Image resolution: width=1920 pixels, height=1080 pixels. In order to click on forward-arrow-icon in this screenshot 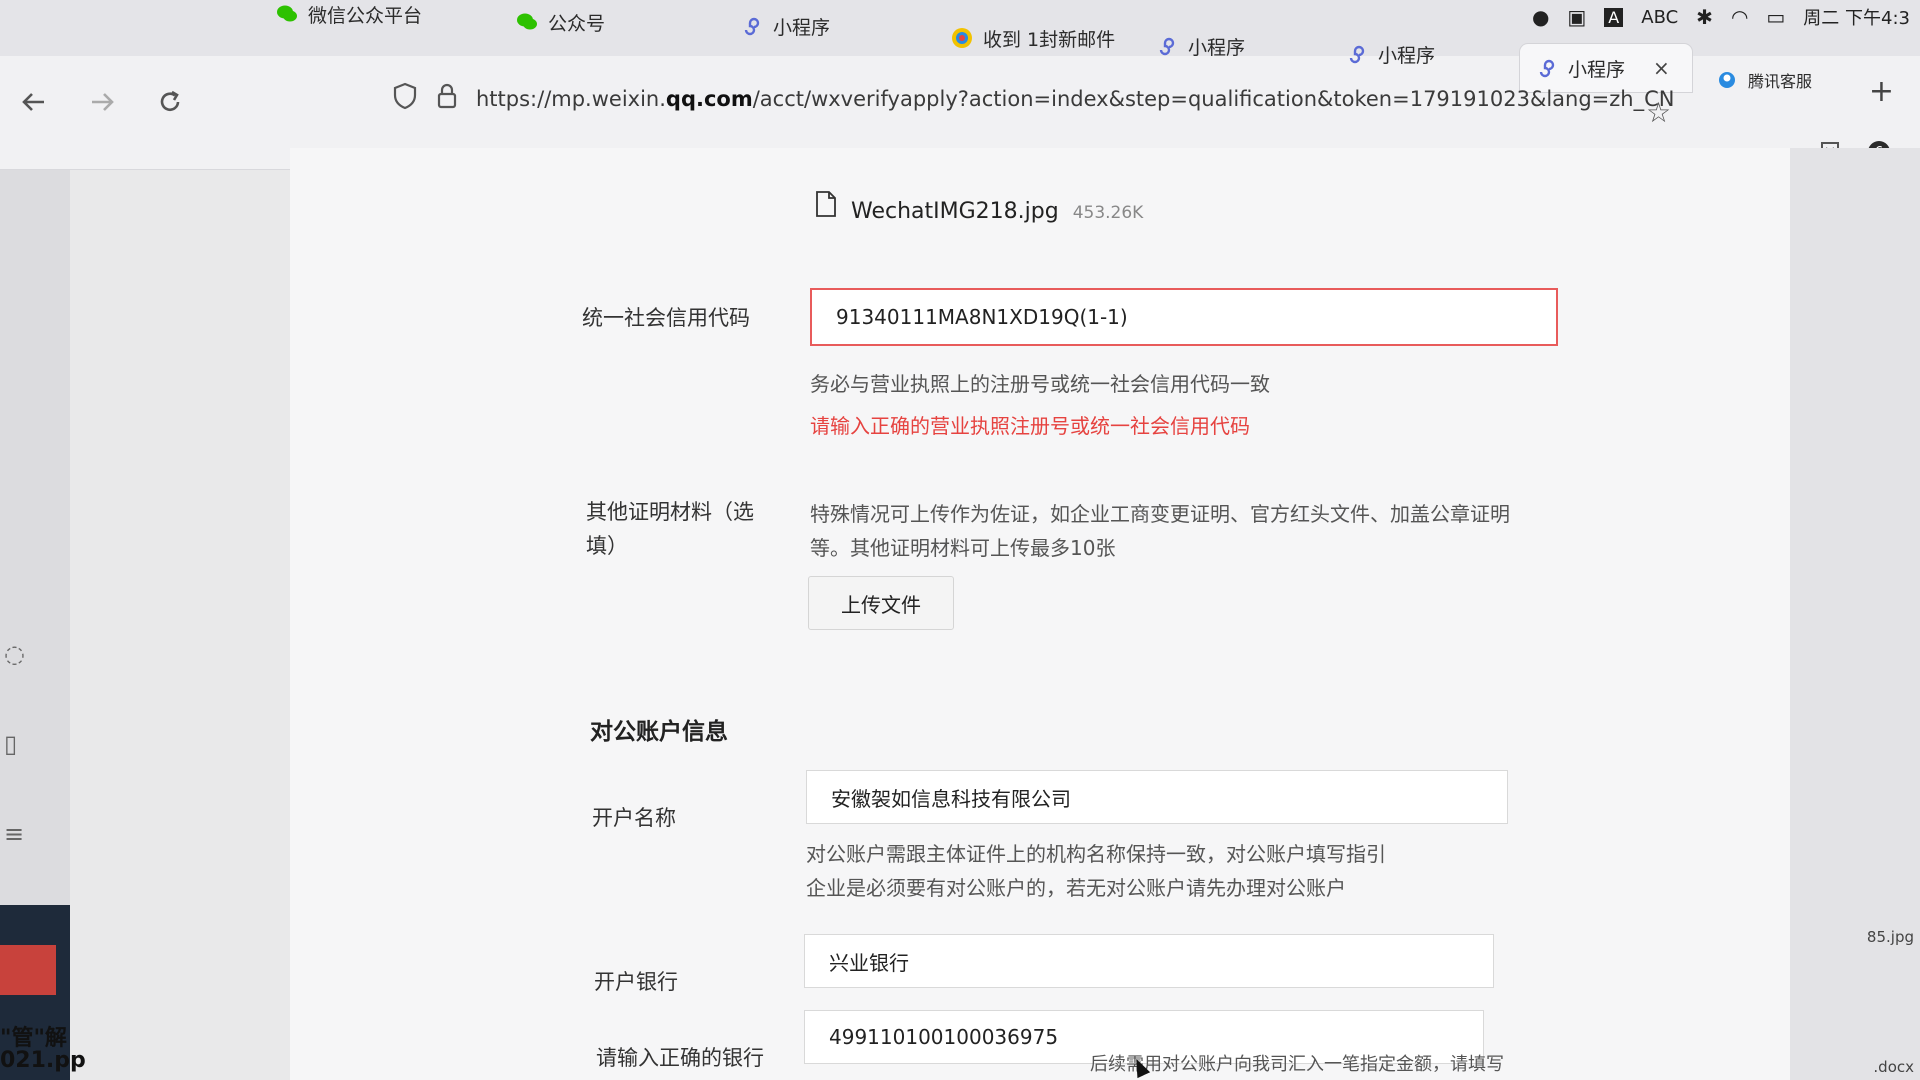, I will do `click(103, 102)`.